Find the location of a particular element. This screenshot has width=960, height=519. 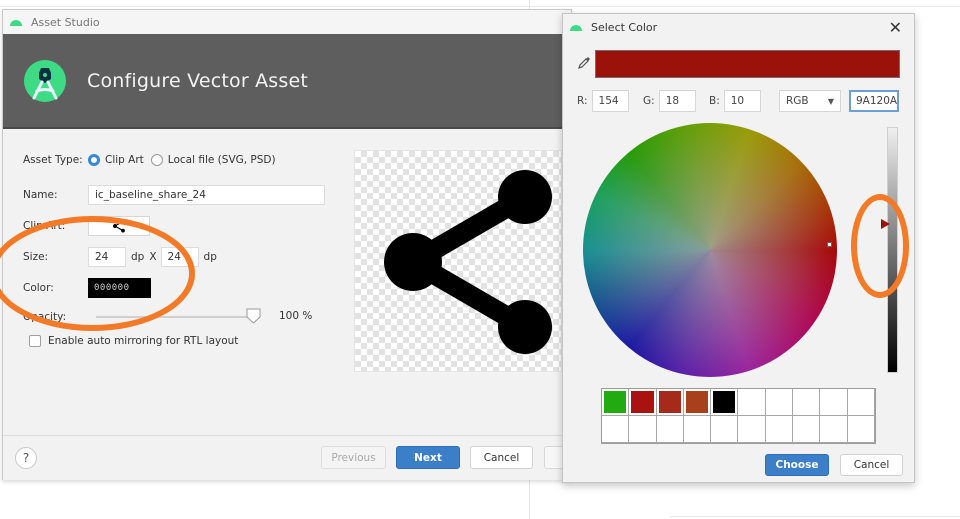

recent-colors-grid is located at coordinates (738, 416).